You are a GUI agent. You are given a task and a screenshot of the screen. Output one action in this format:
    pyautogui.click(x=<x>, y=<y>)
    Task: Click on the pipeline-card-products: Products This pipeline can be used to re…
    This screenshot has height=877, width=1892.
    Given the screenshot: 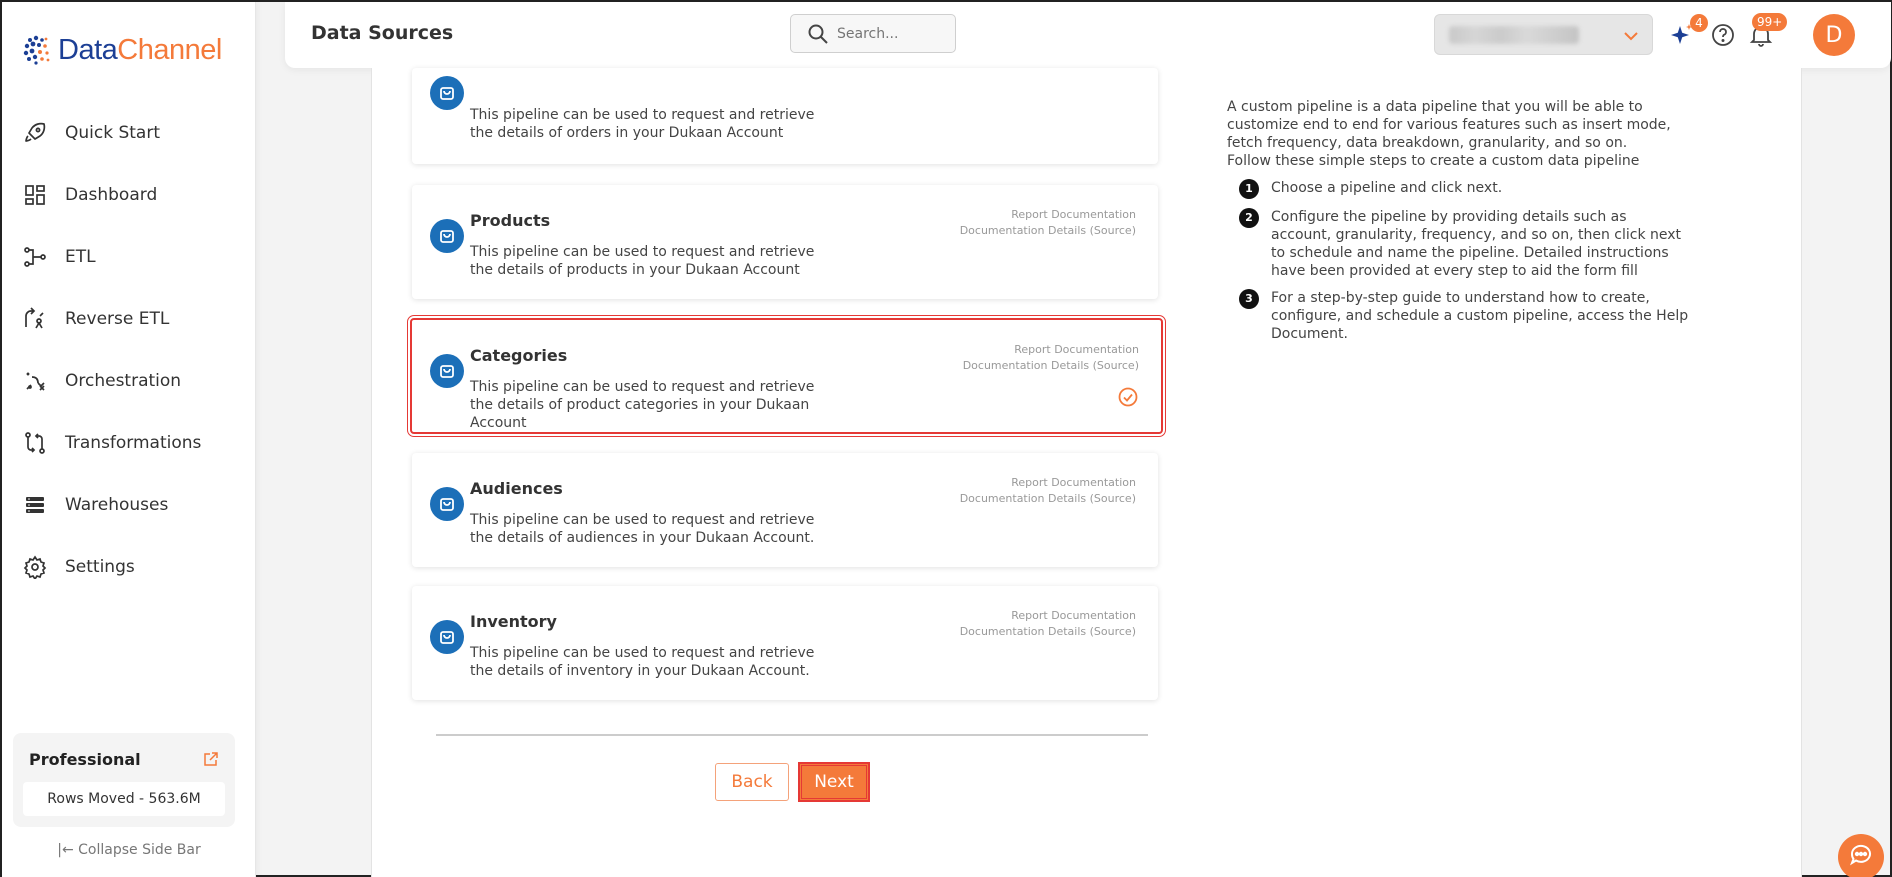 What is the action you would take?
    pyautogui.click(x=785, y=242)
    